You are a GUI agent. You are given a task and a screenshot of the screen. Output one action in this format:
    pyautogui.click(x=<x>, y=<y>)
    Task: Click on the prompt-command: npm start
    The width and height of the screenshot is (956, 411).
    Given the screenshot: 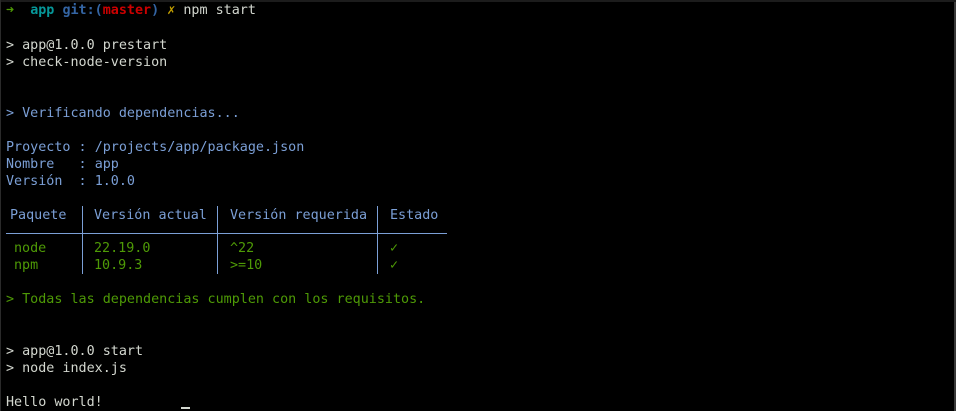 What is the action you would take?
    pyautogui.click(x=219, y=10)
    